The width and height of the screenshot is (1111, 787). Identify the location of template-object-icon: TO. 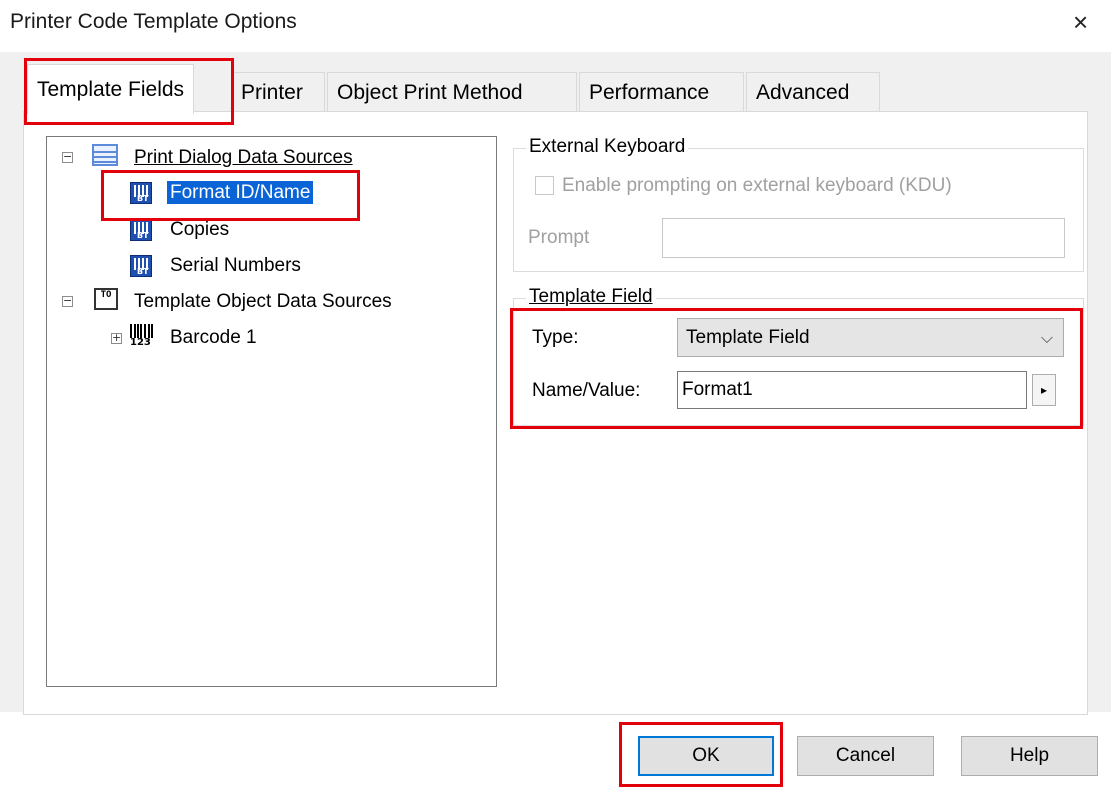
(106, 299).